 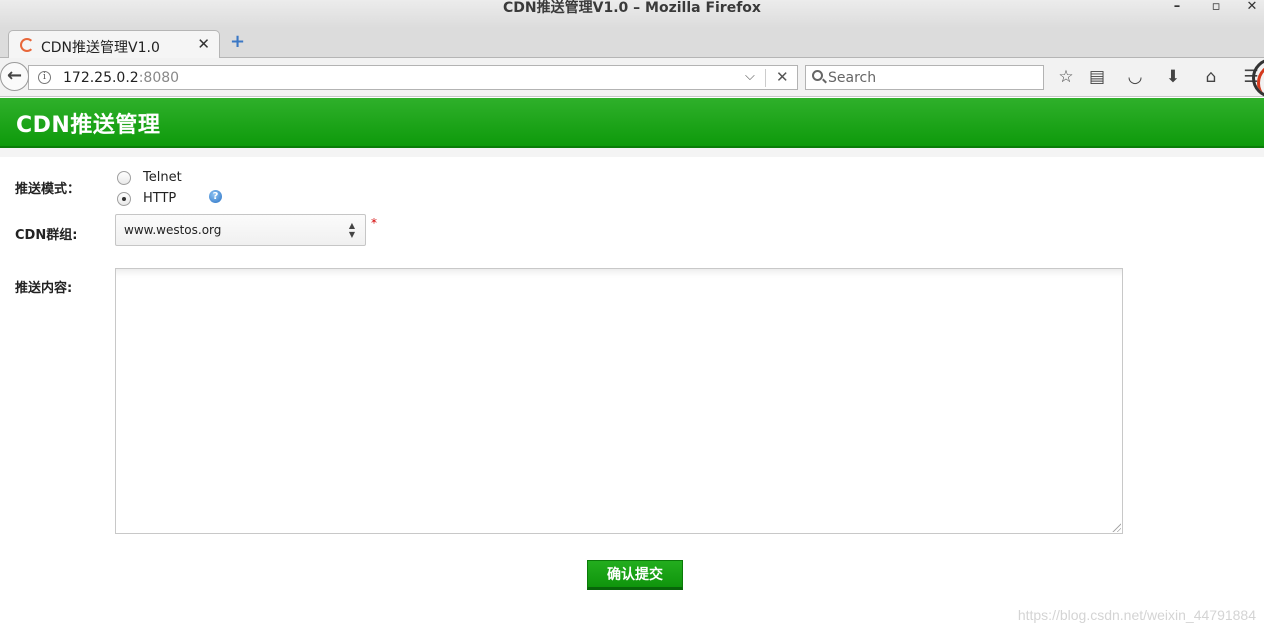 What do you see at coordinates (48, 189) in the screenshot?
I see `push-mode-label: 推送模式：` at bounding box center [48, 189].